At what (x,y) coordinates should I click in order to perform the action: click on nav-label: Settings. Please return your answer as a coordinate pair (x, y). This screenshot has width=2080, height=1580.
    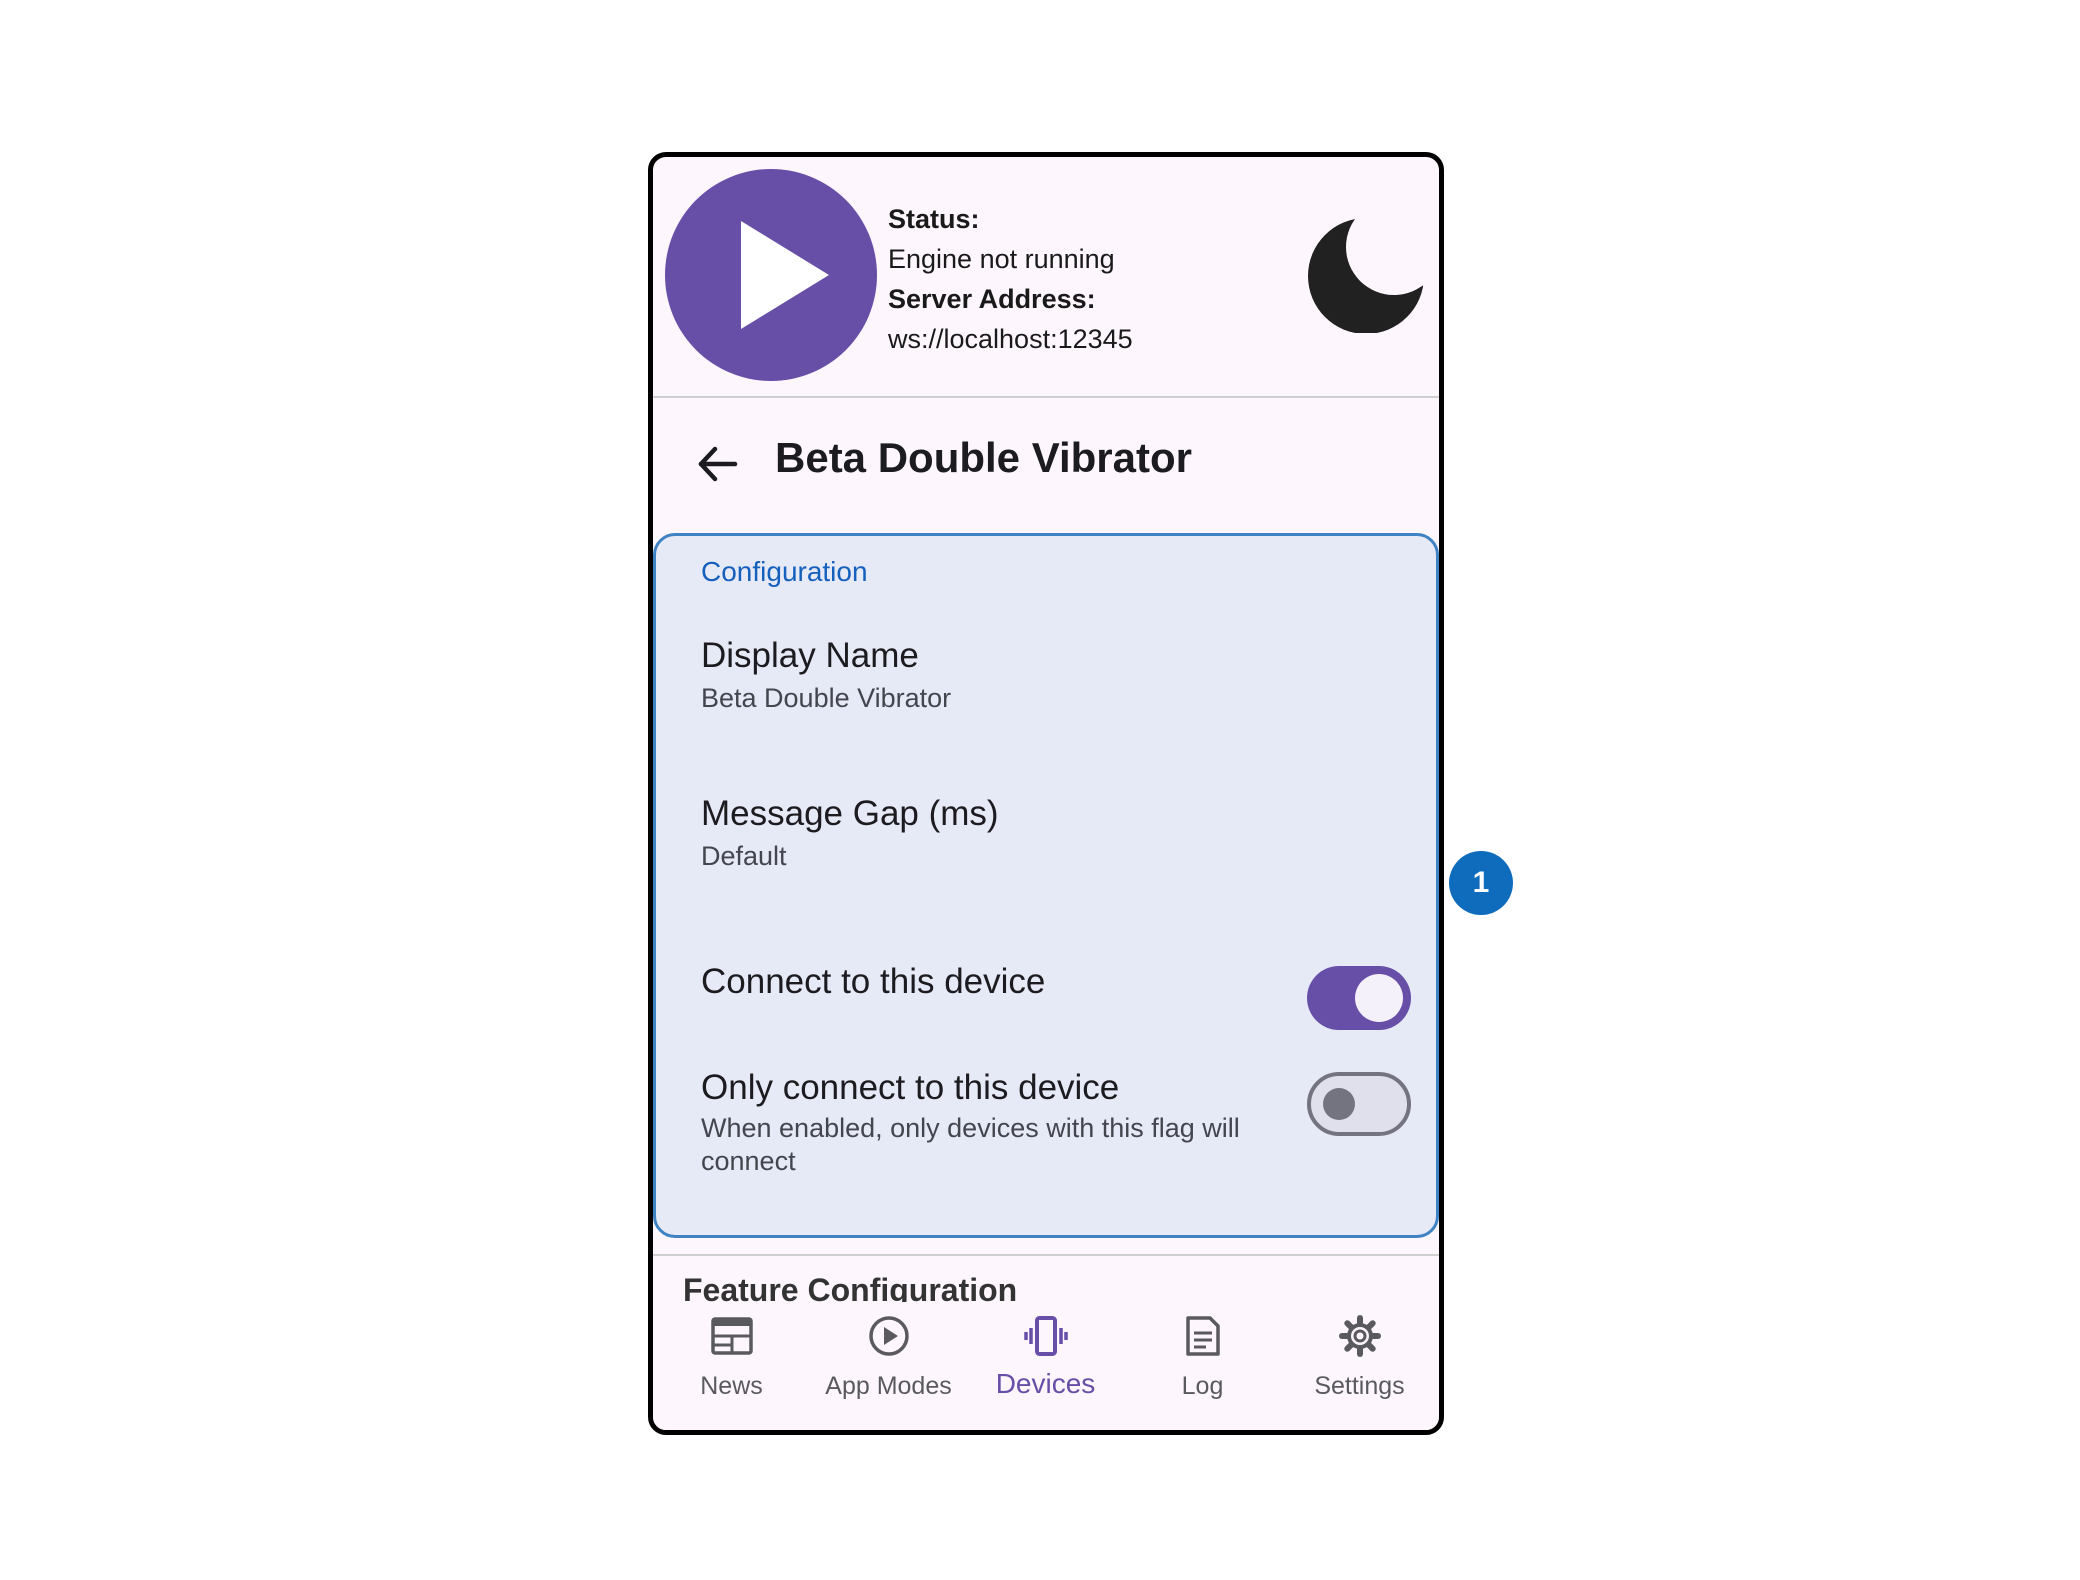
    Looking at the image, I should click on (1359, 1386).